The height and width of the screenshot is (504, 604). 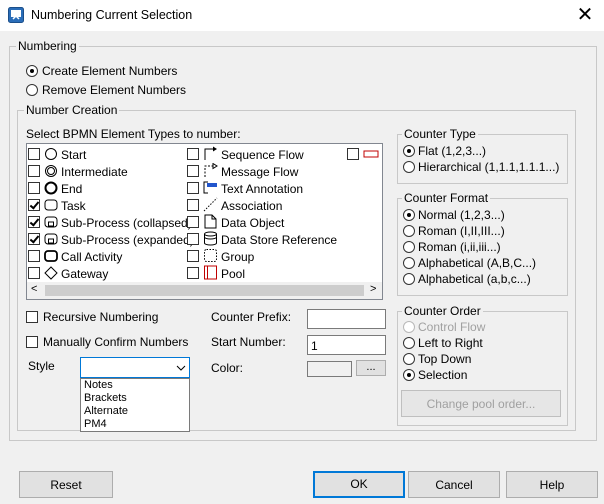 I want to click on order-selection-label: Selection, so click(x=442, y=375).